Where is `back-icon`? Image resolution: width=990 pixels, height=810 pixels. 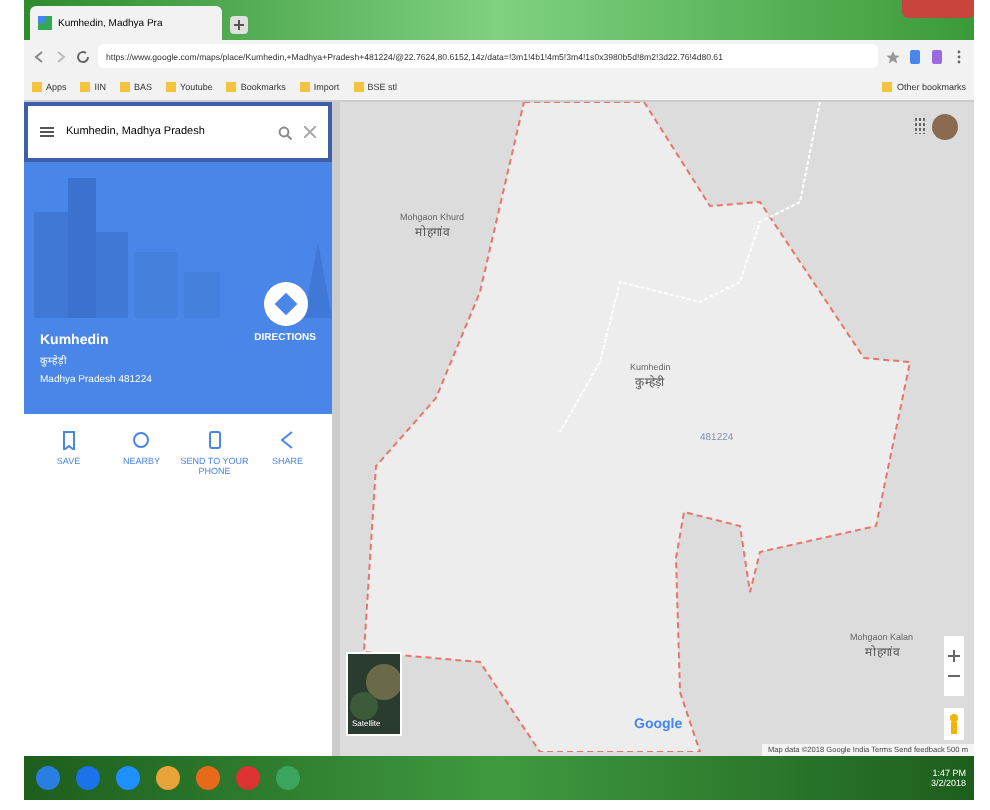 back-icon is located at coordinates (39, 56).